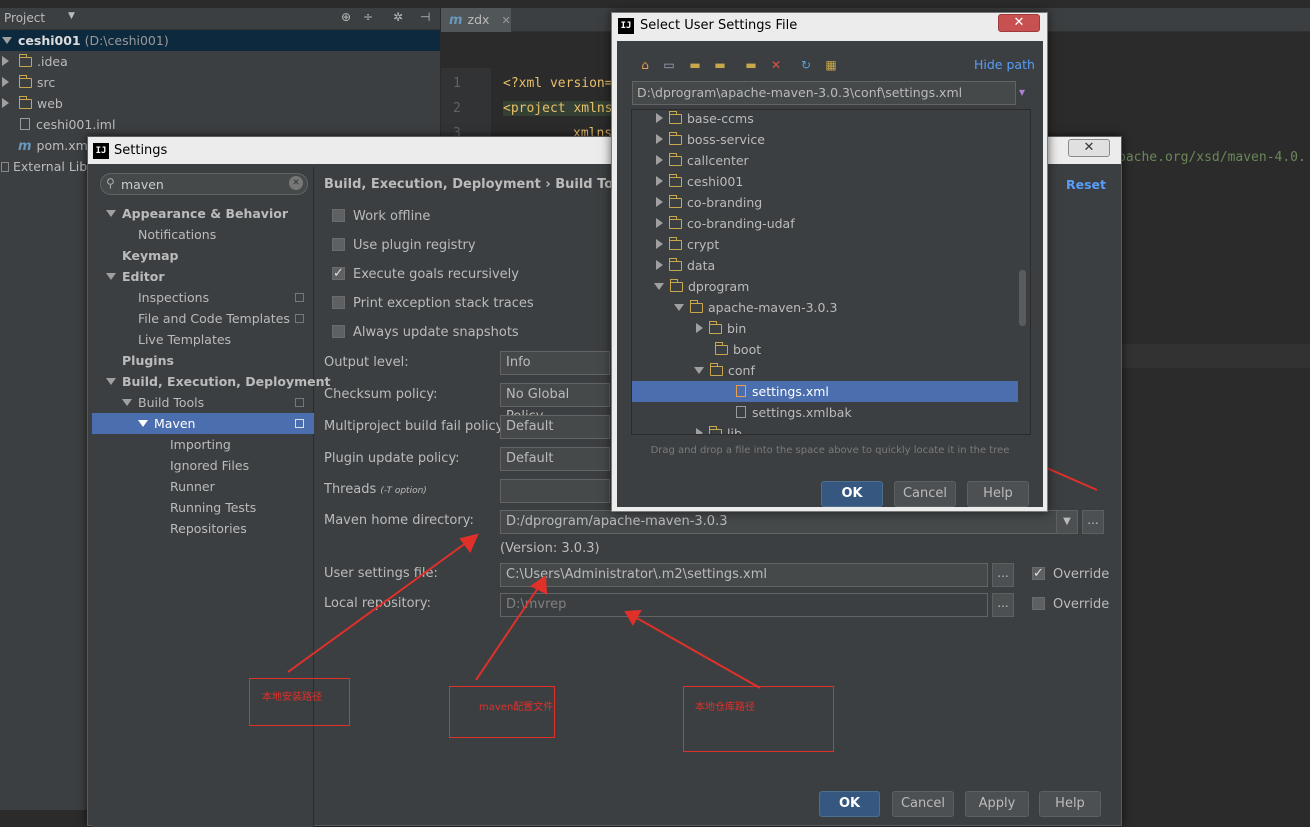 The image size is (1310, 827). Describe the element at coordinates (669, 65) in the screenshot. I see `desktop-icon: ▭` at that location.